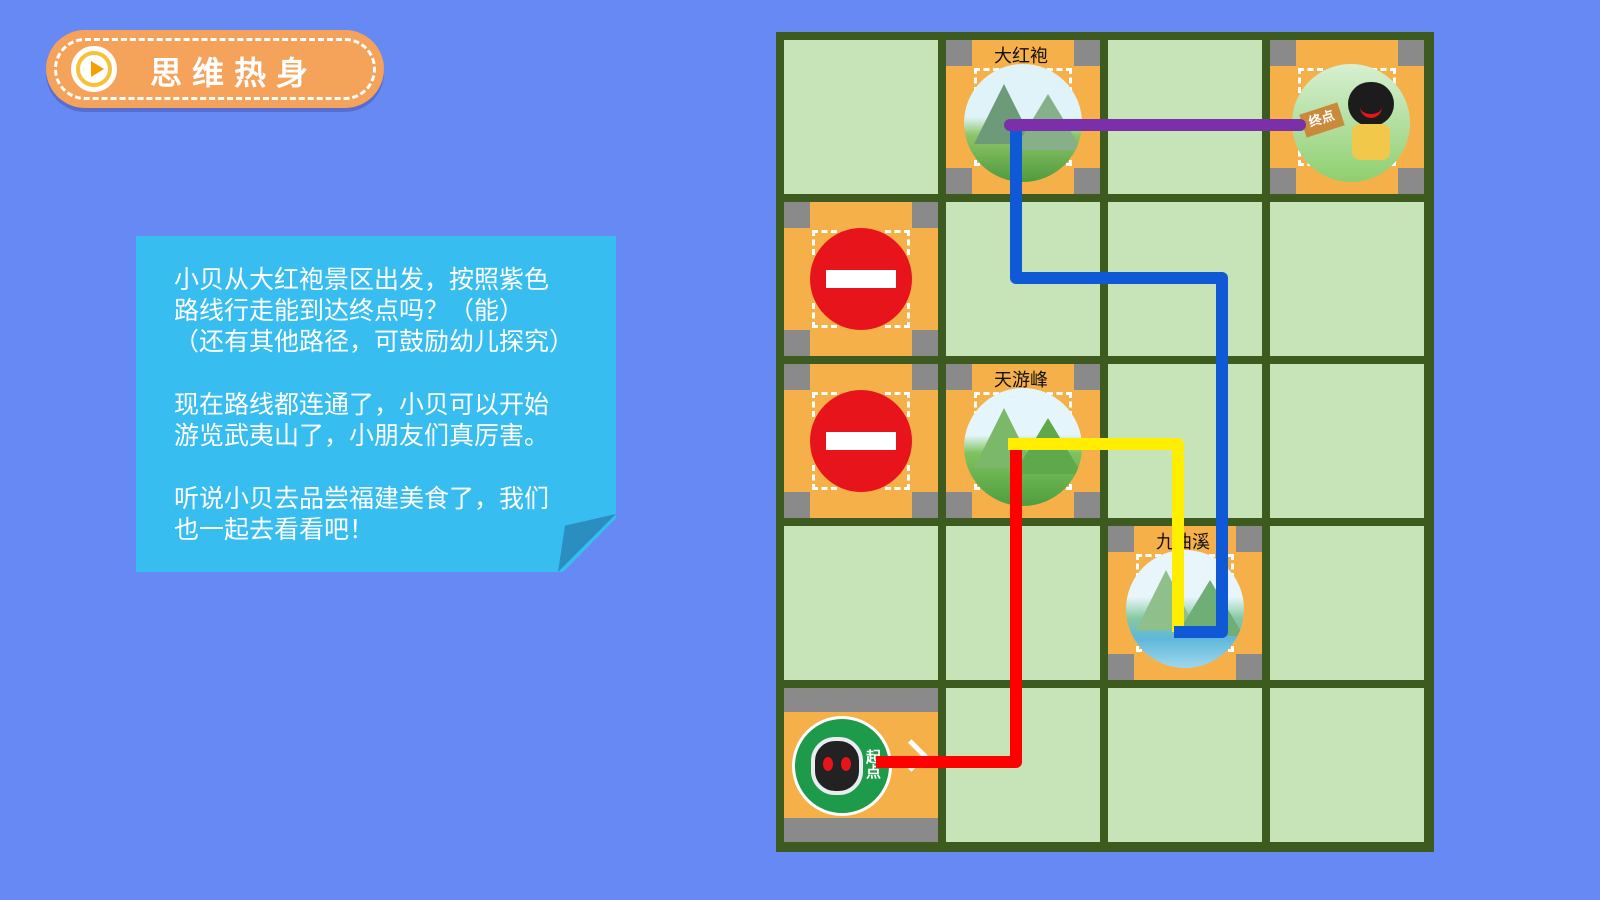  What do you see at coordinates (274, 529) in the screenshot?
I see `note-line: 也一起去看看吧！` at bounding box center [274, 529].